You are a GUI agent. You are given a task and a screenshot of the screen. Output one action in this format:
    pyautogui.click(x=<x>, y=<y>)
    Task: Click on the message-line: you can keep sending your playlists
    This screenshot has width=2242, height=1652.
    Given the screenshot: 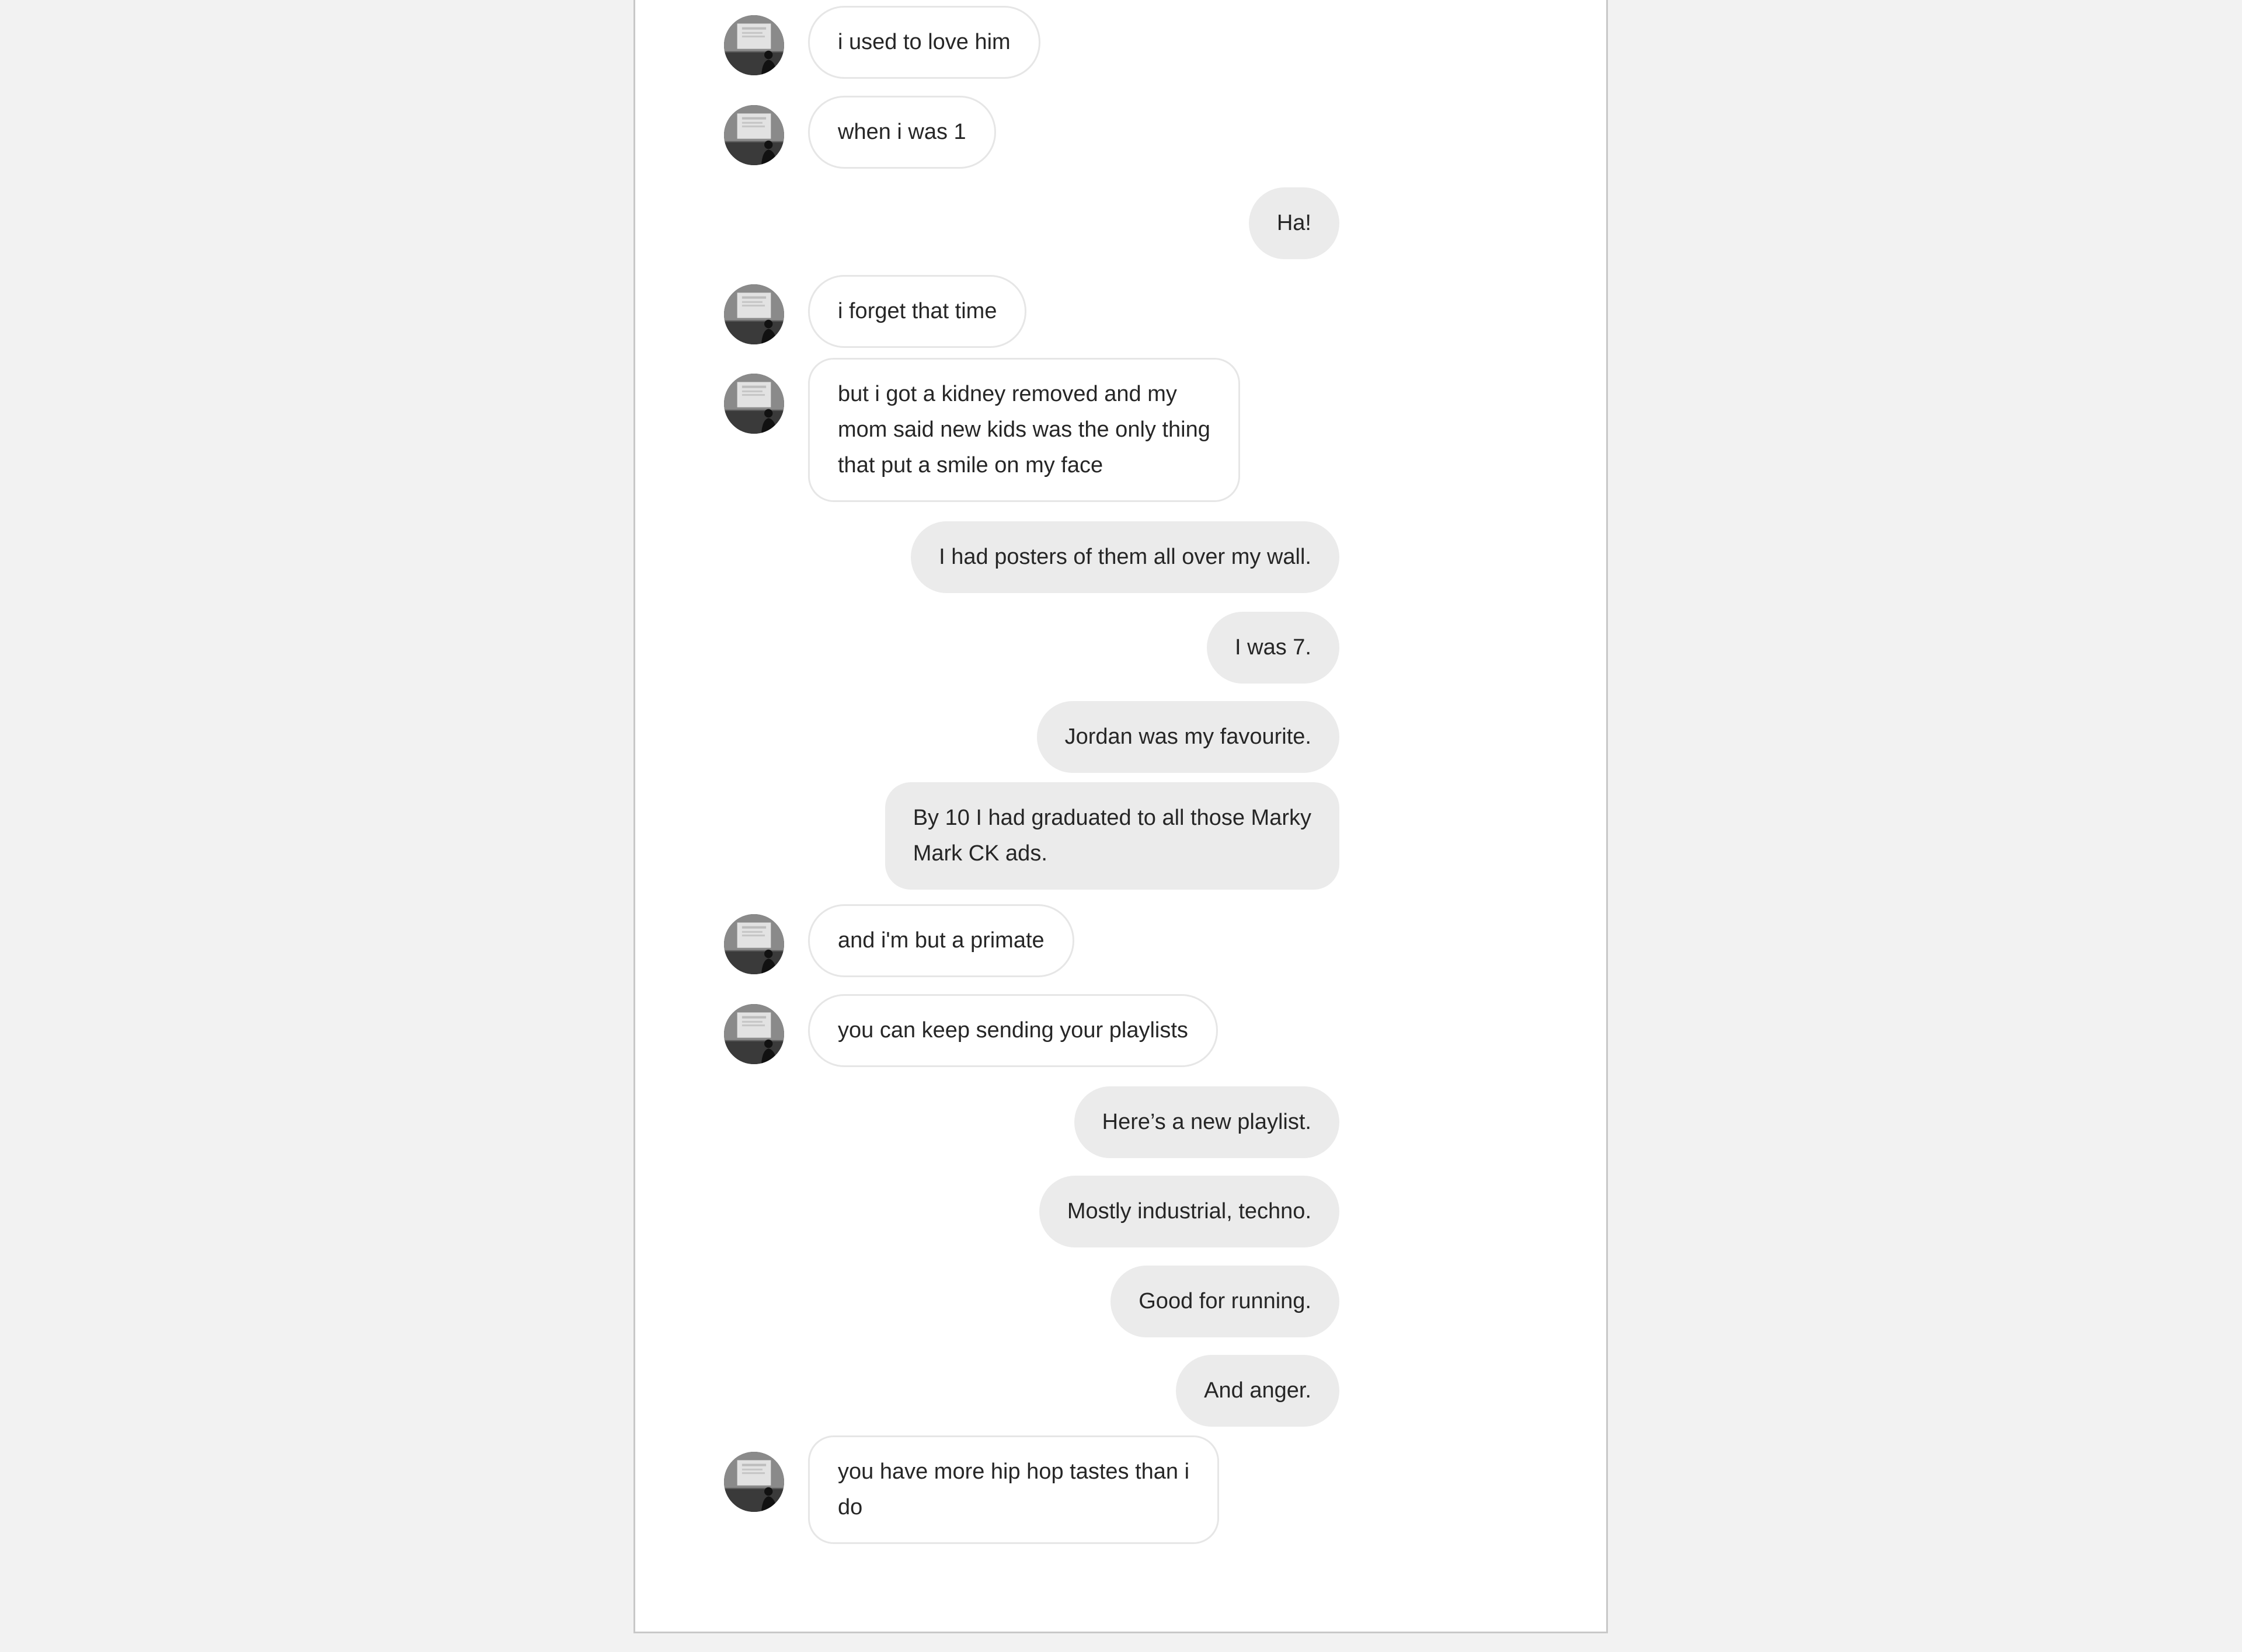 What is the action you would take?
    pyautogui.click(x=1013, y=1030)
    